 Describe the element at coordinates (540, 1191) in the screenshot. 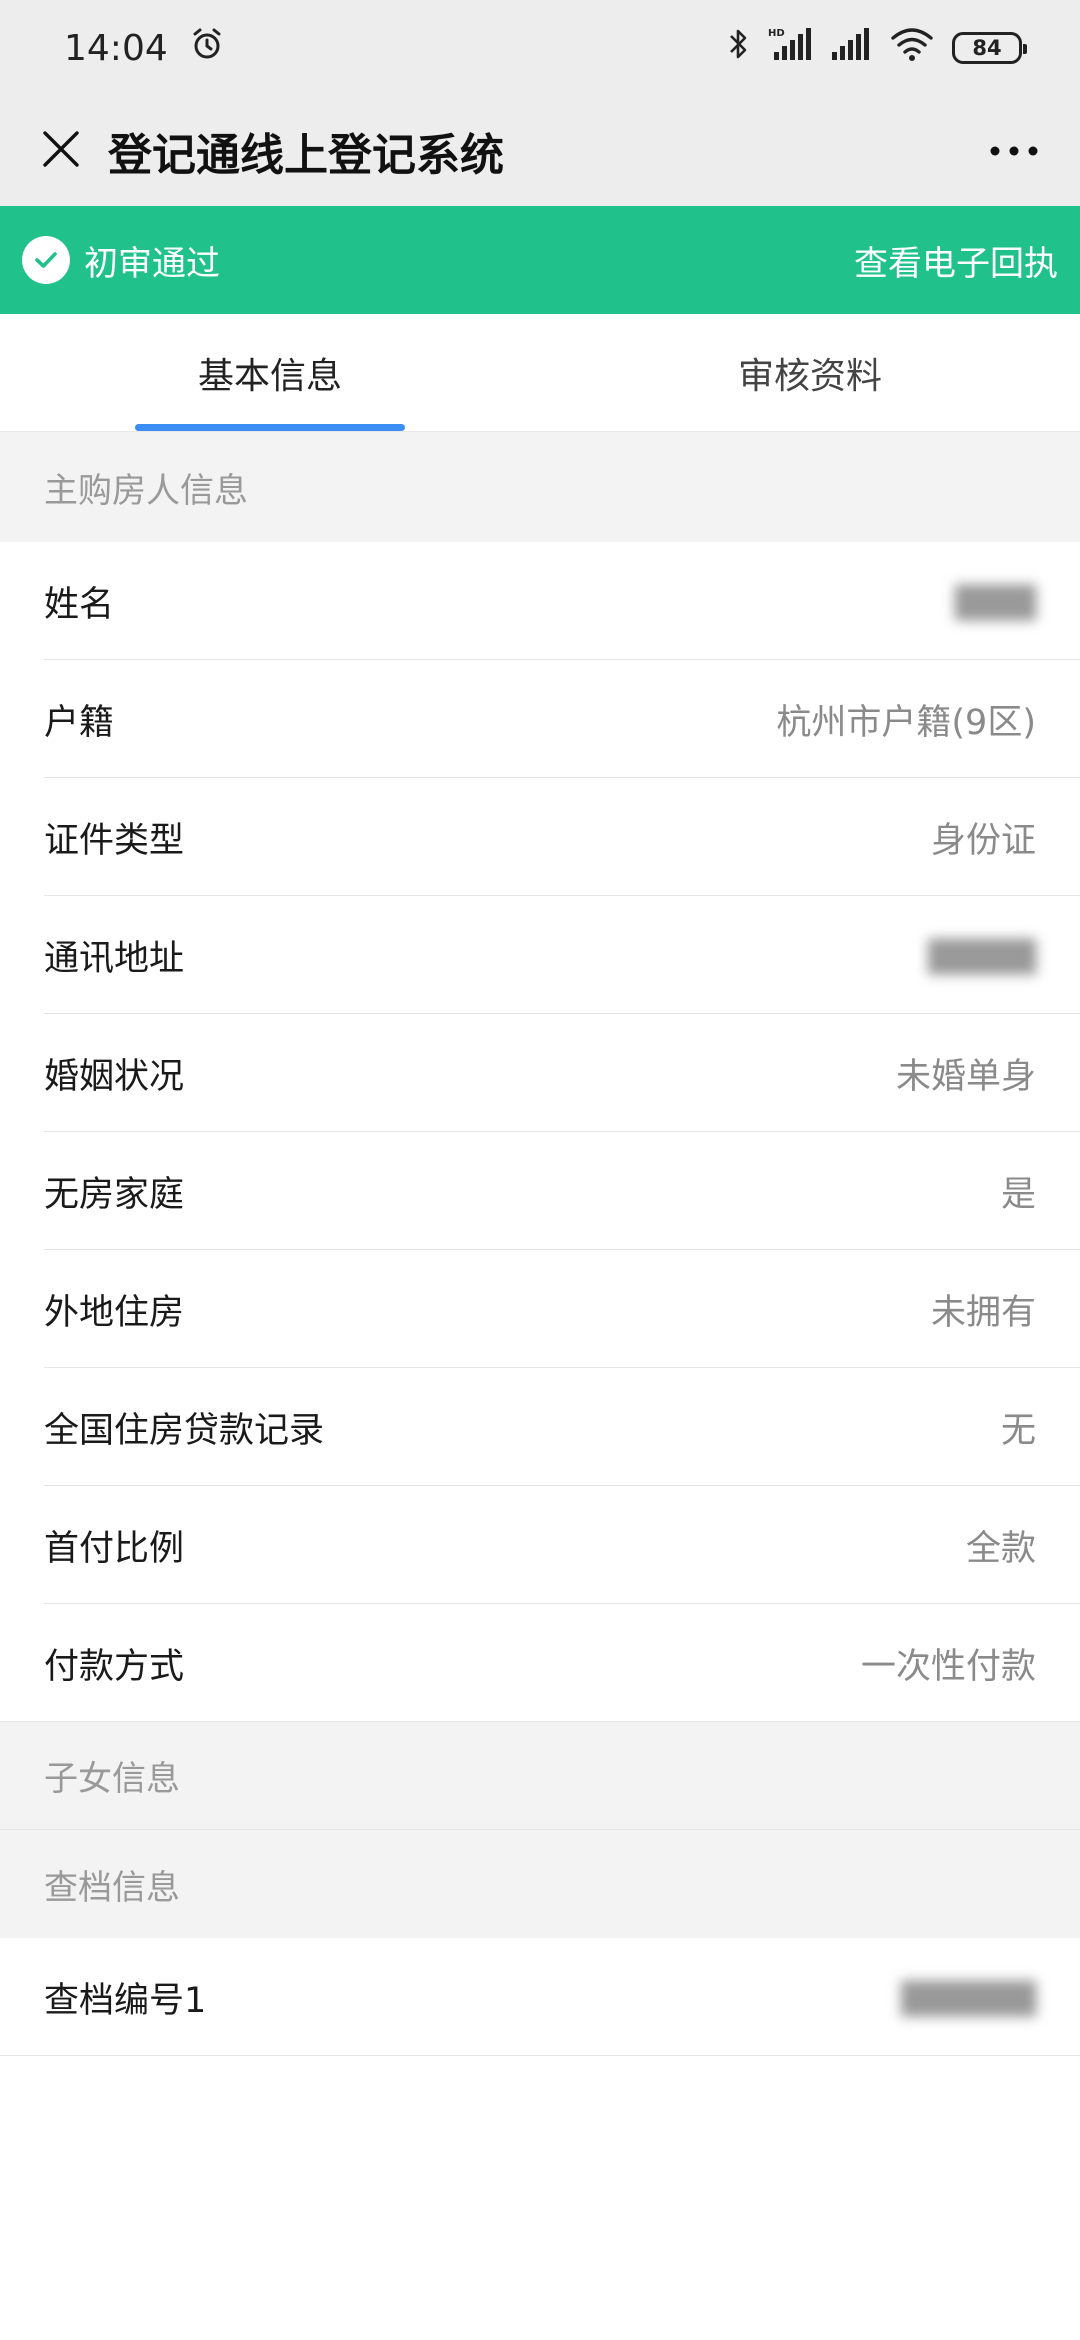

I see `info-row-no-house: 无房家庭 是` at that location.